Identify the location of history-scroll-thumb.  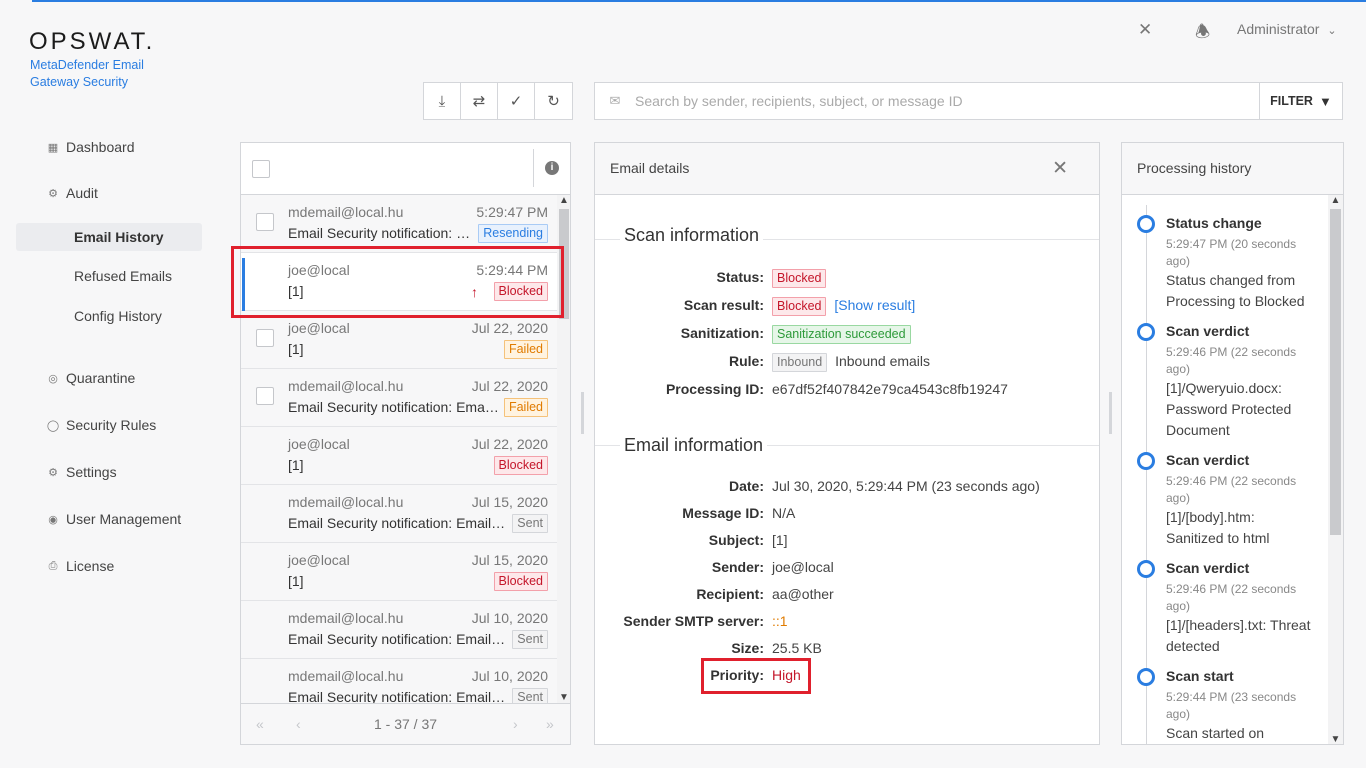
(1335, 372).